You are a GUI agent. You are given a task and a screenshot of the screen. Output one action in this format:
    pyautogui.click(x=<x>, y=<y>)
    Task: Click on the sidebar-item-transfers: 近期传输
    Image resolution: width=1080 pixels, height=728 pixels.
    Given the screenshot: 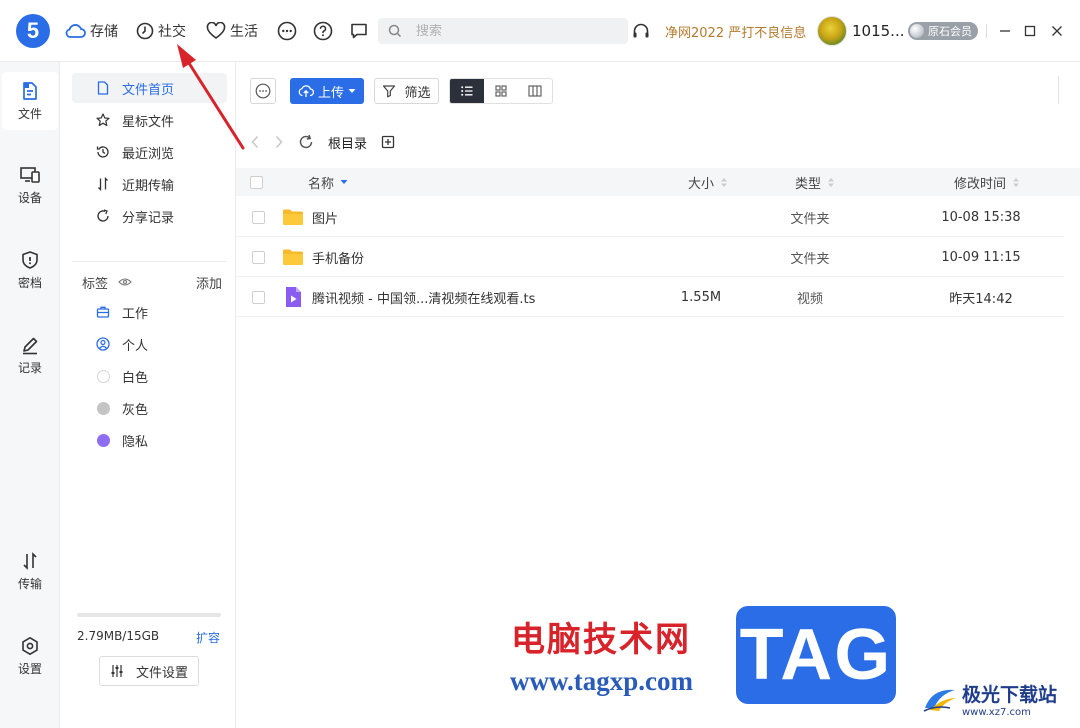 What is the action you would take?
    pyautogui.click(x=149, y=184)
    